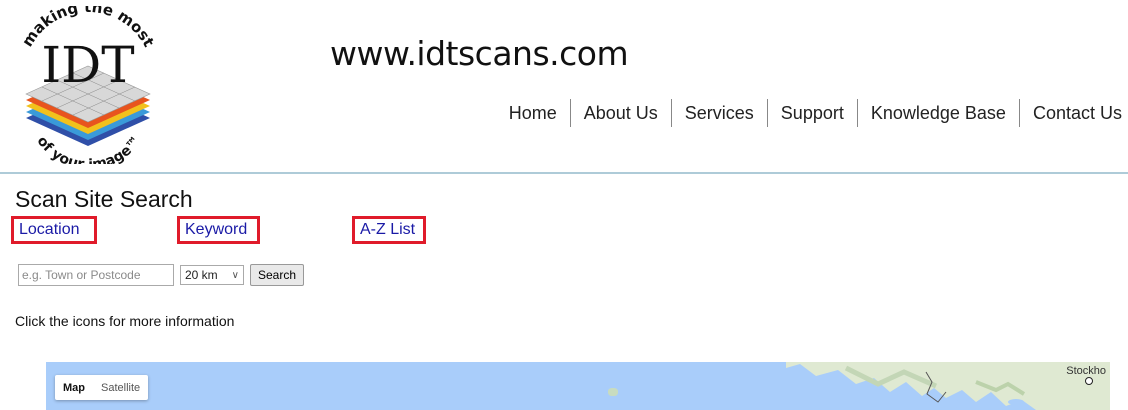 This screenshot has width=1128, height=410. Describe the element at coordinates (1071, 113) in the screenshot. I see `nav-contact-us: Contact Us` at that location.